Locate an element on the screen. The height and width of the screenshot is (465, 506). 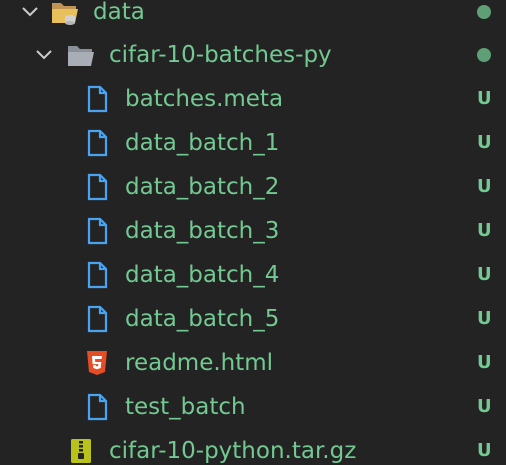
file-label: readme.html is located at coordinates (199, 363).